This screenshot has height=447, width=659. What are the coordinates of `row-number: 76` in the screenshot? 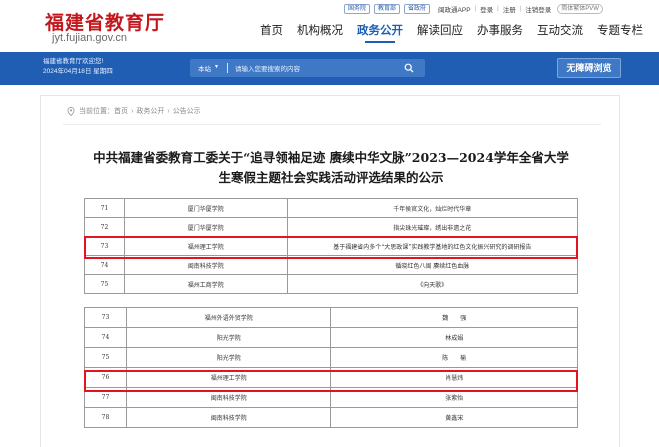 It's located at (105, 377).